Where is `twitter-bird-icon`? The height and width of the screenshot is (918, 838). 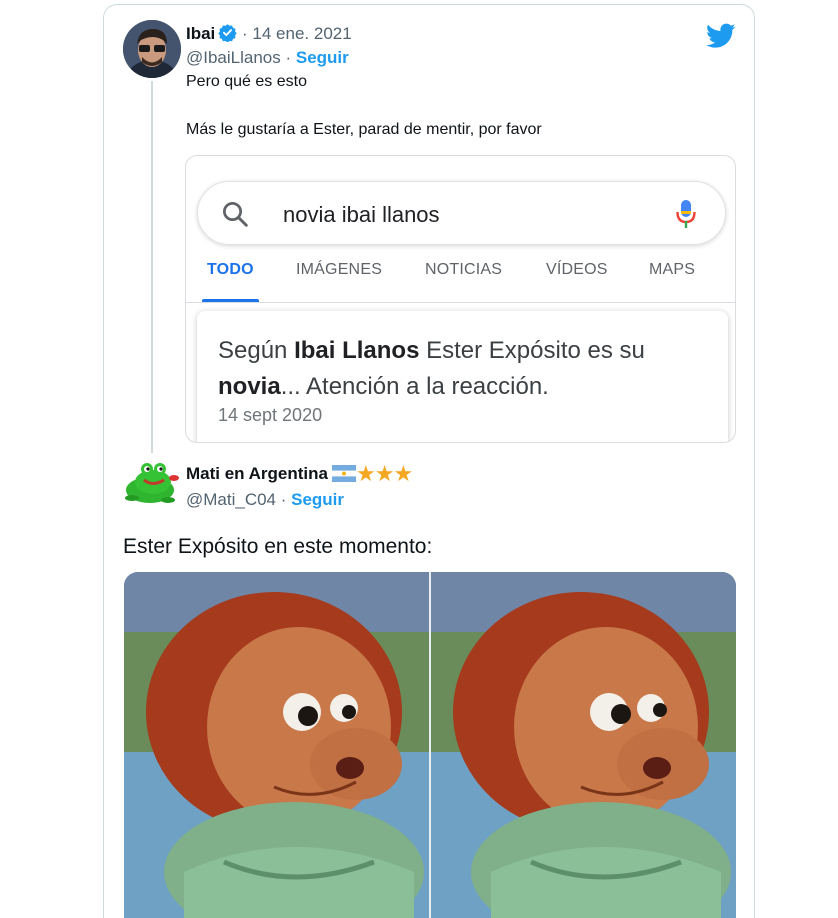
twitter-bird-icon is located at coordinates (721, 38).